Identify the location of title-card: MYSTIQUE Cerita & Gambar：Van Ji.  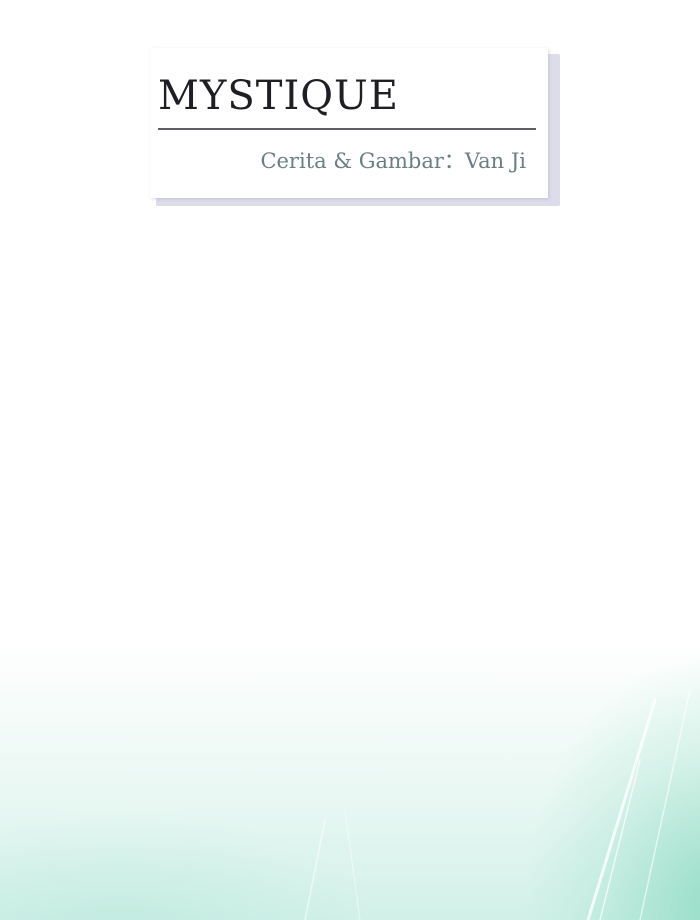
(355, 127).